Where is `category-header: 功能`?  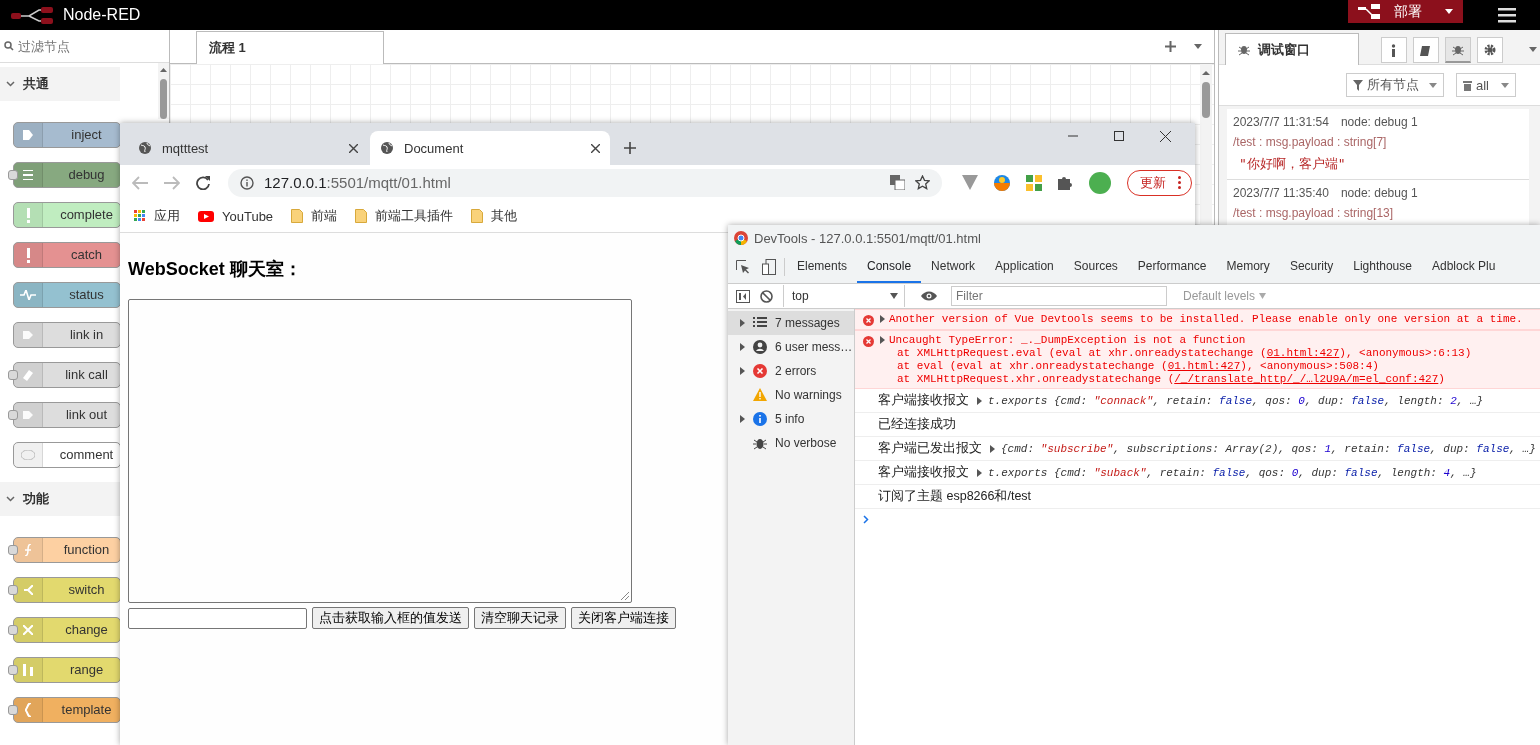
category-header: 功能 is located at coordinates (60, 499).